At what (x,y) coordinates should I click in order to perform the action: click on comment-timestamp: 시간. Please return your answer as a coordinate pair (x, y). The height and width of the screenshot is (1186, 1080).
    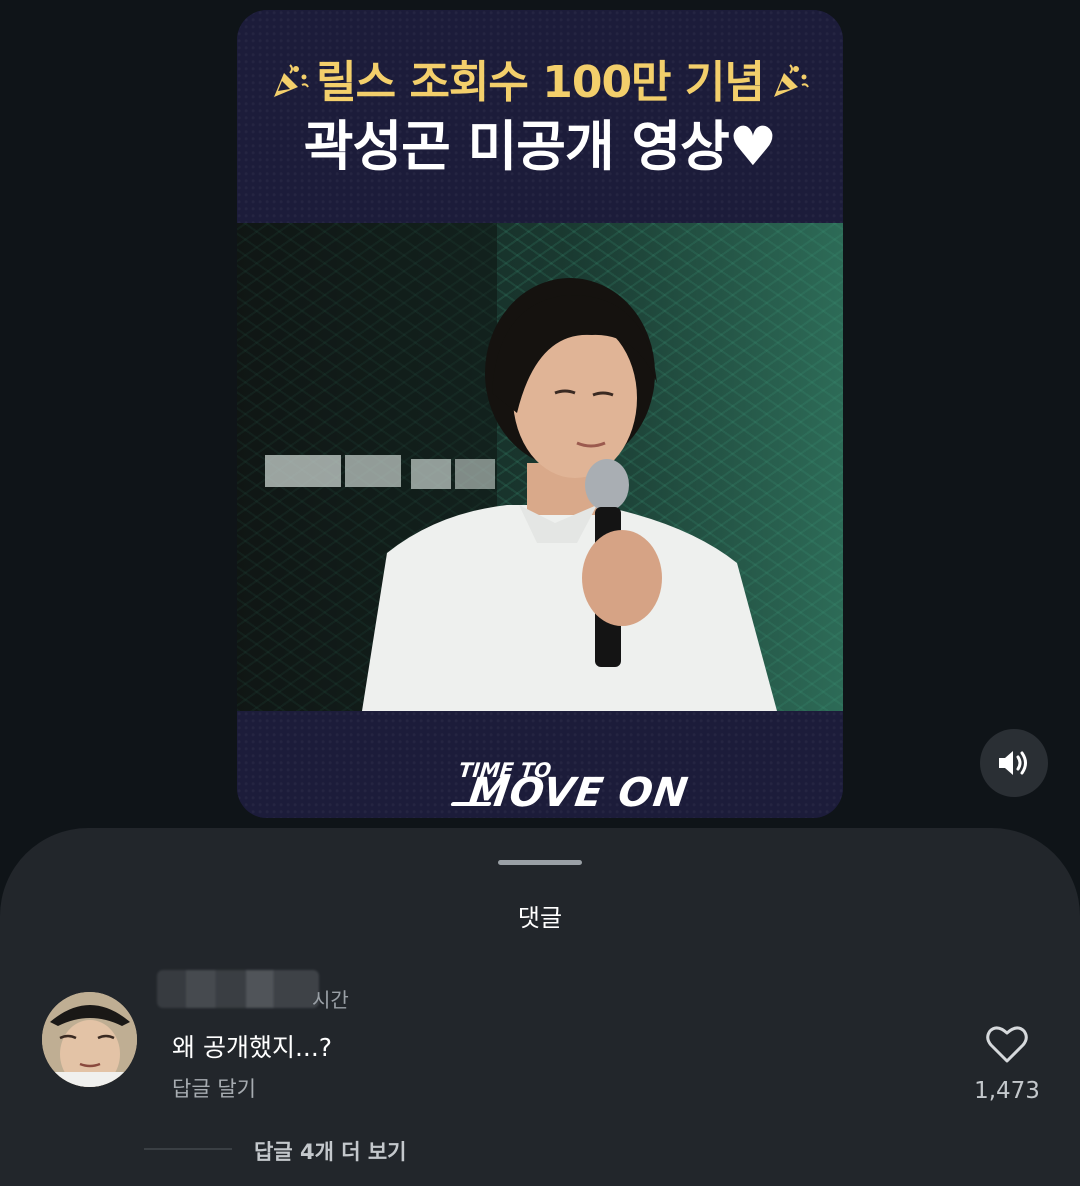
    Looking at the image, I should click on (330, 1000).